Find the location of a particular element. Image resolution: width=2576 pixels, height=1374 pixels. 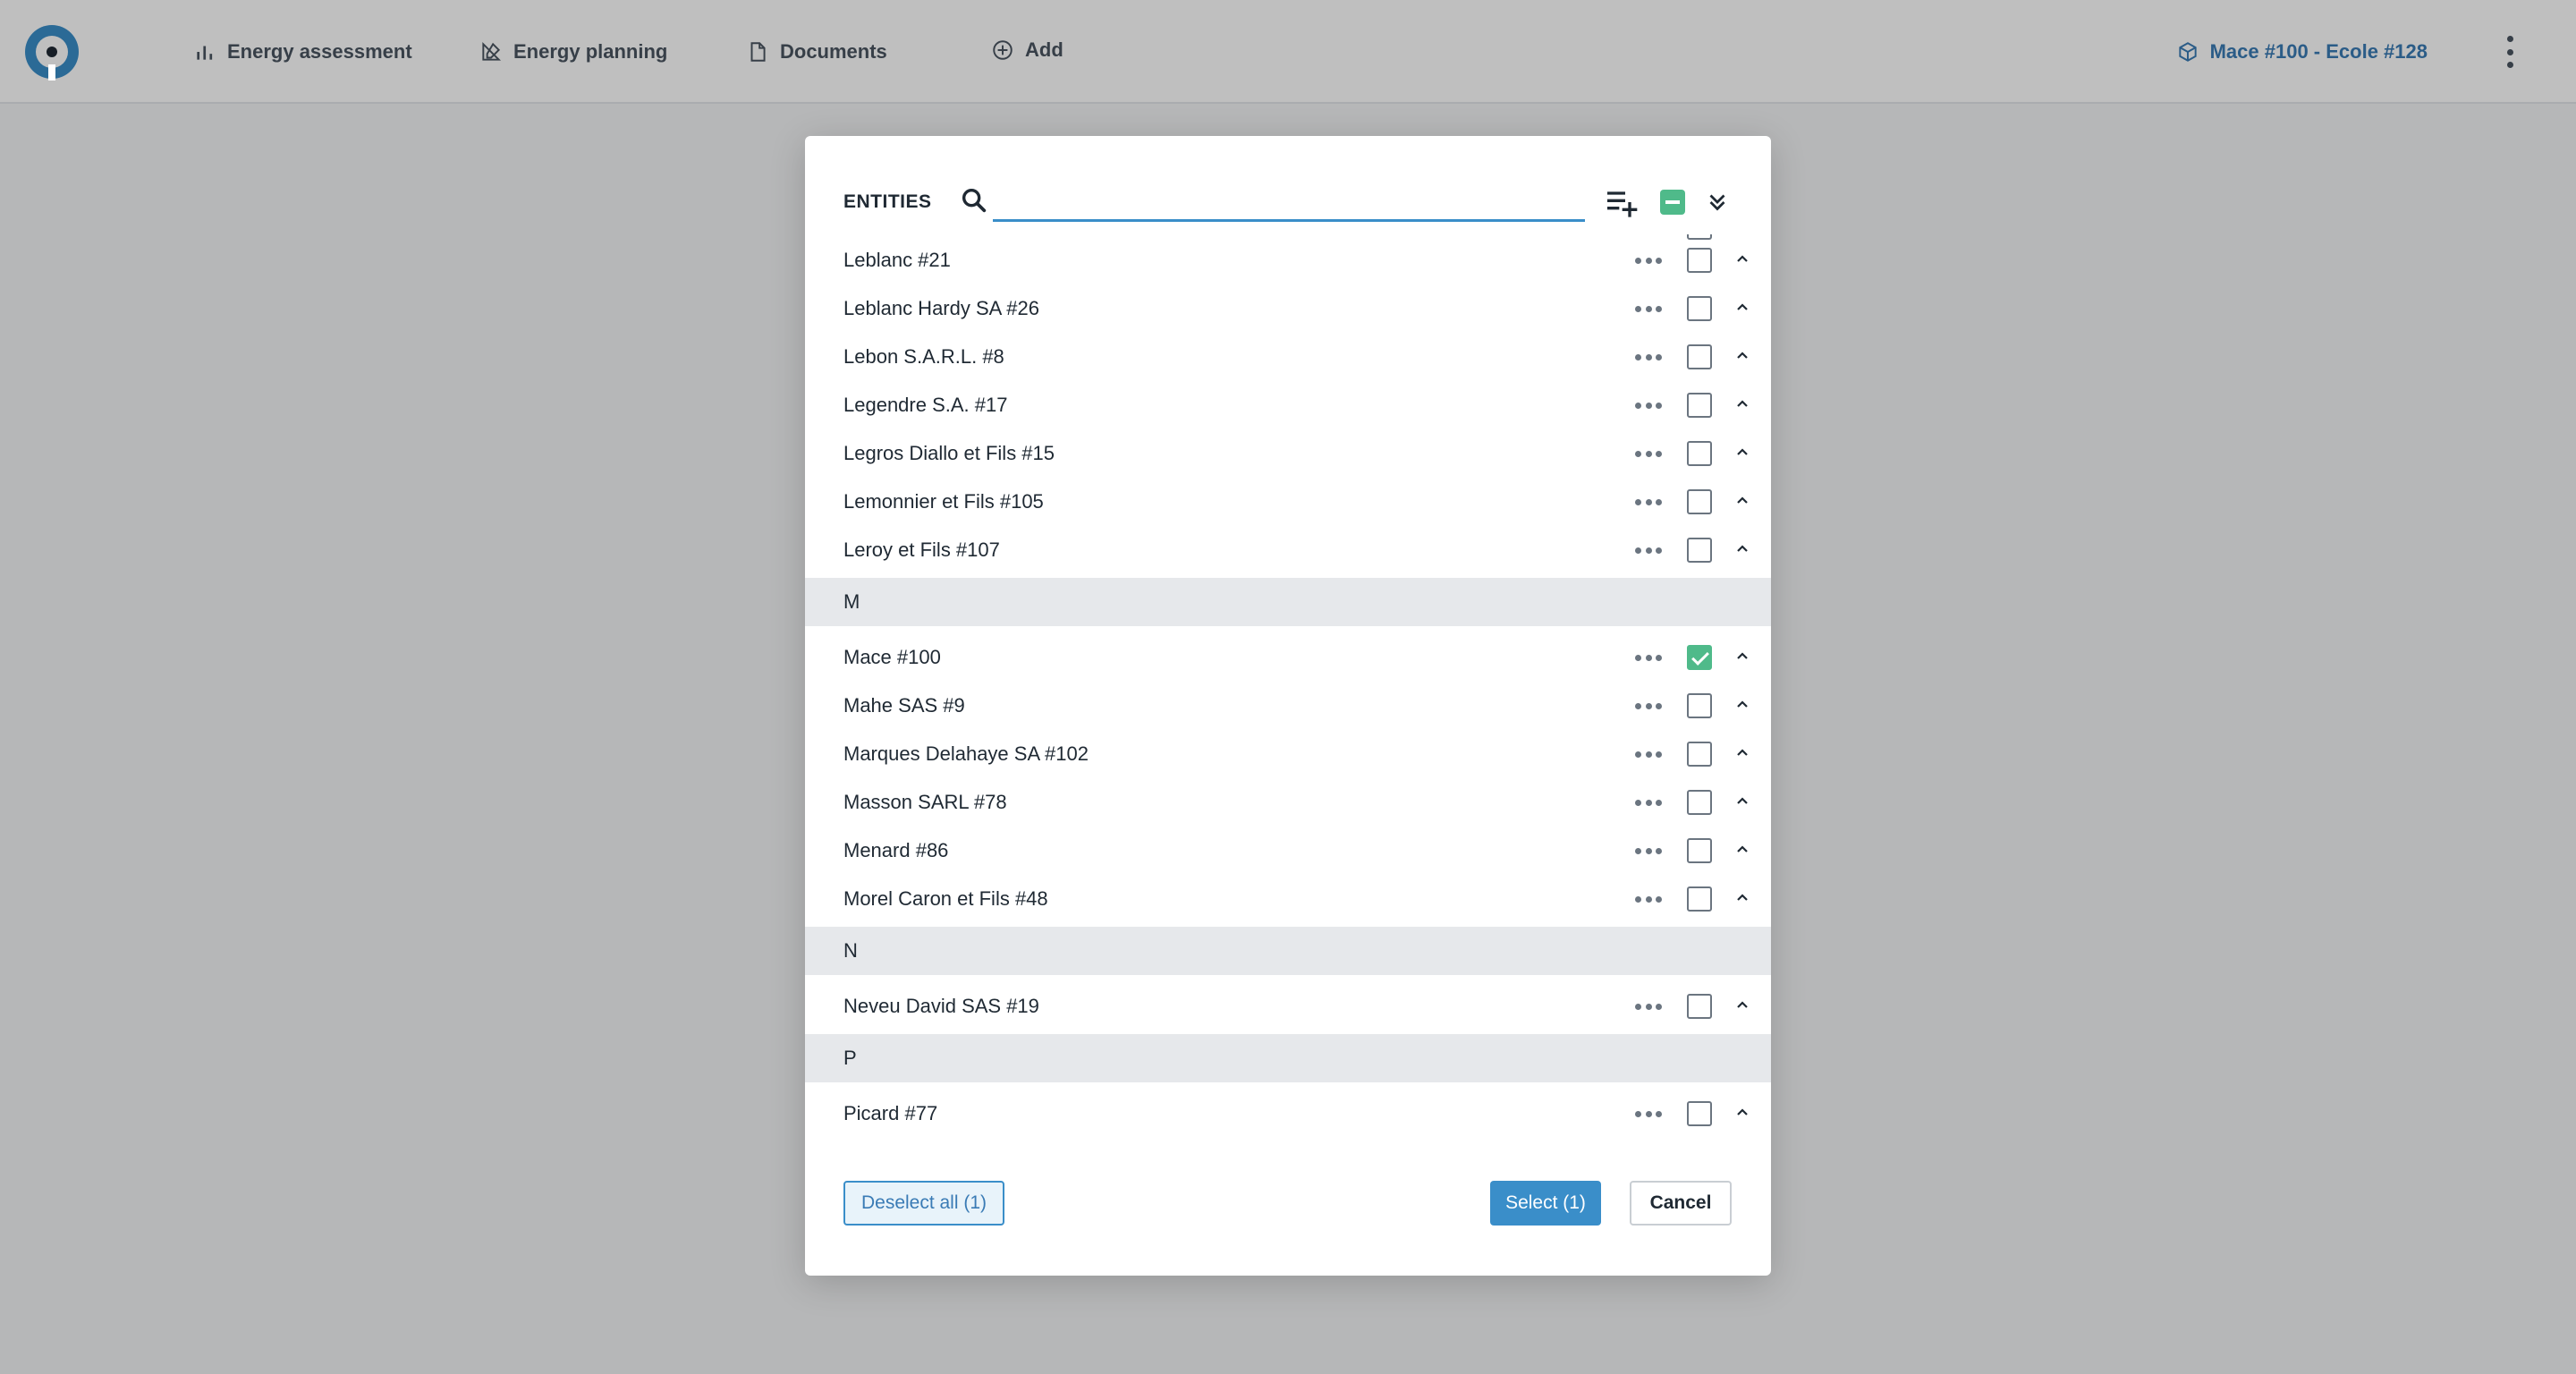

list-item: Picard #77 is located at coordinates (1288, 1114).